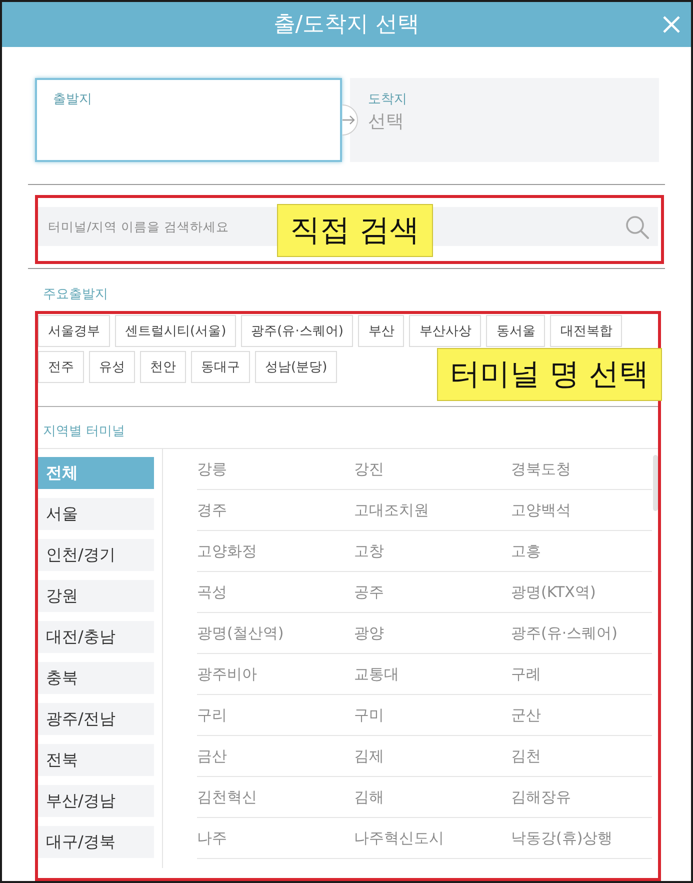 The image size is (693, 883). What do you see at coordinates (275, 551) in the screenshot?
I see `terminal-item: 고양화정` at bounding box center [275, 551].